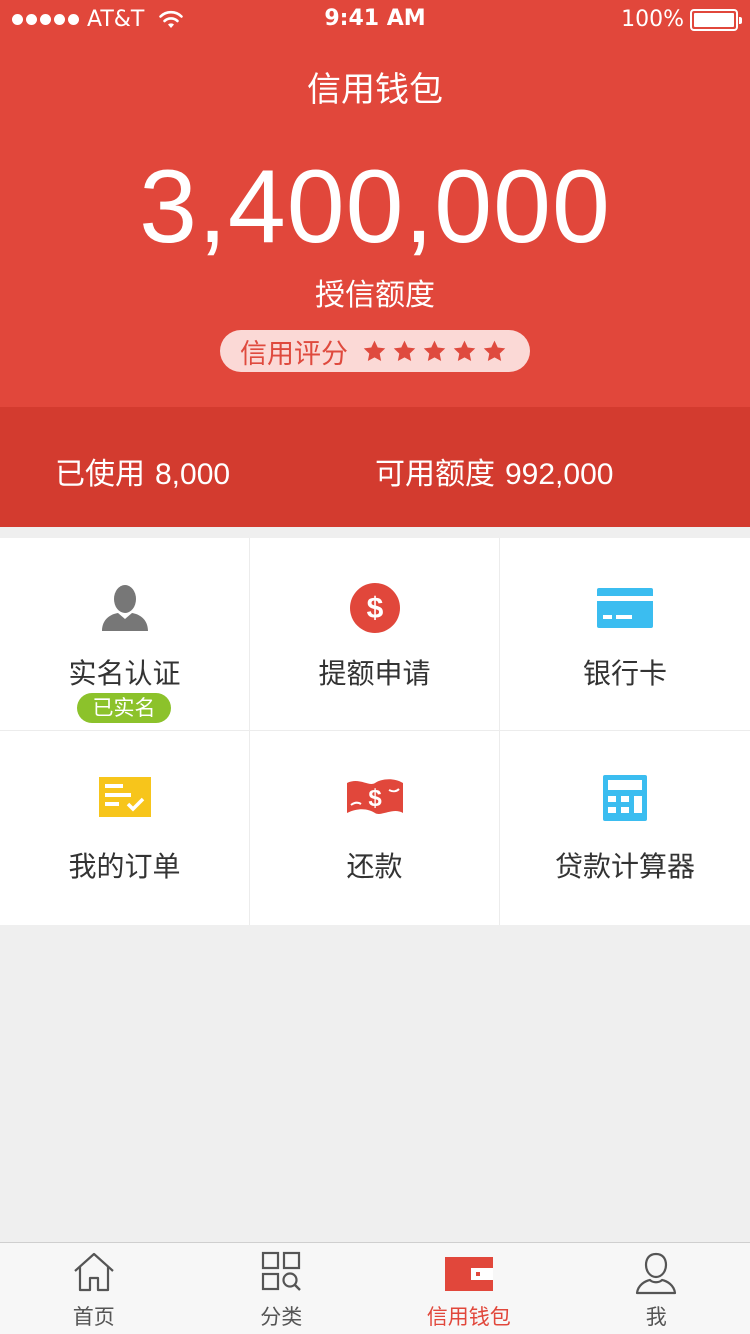 The image size is (750, 1334). I want to click on tab-label: 我, so click(656, 1317).